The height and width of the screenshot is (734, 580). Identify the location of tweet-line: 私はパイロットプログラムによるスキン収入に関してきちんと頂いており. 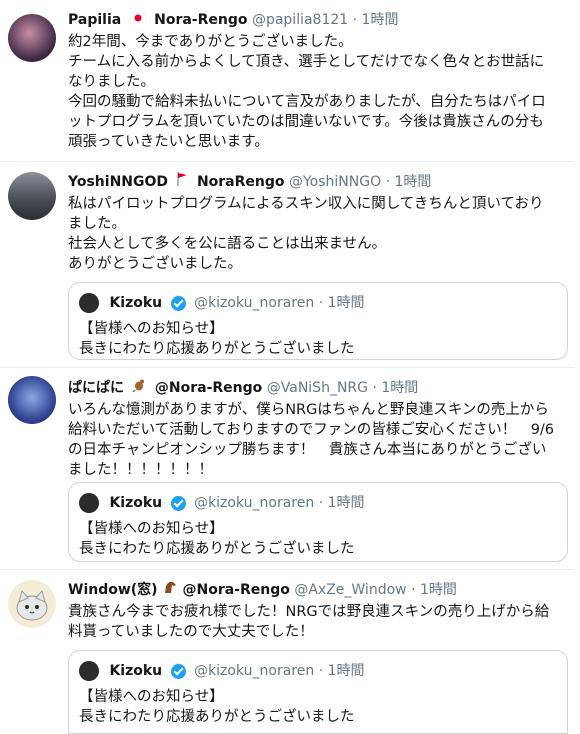
(306, 204).